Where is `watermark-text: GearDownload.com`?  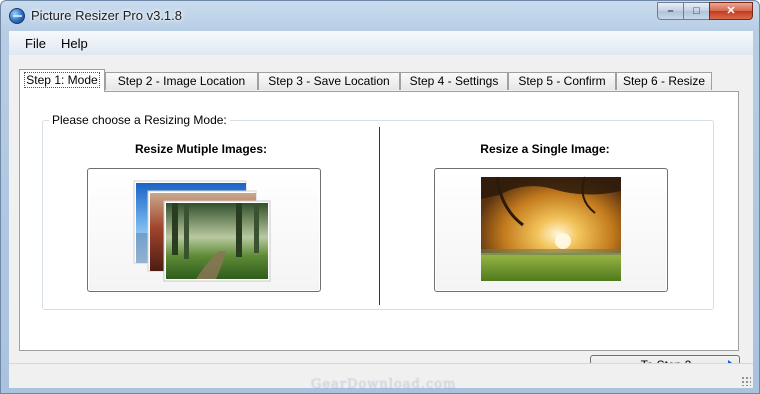
watermark-text: GearDownload.com is located at coordinates (384, 384).